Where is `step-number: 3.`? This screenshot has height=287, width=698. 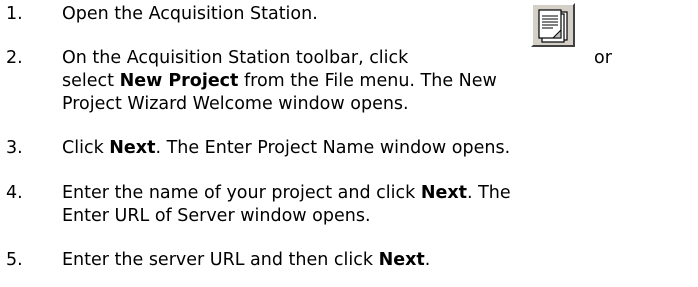
step-number: 3. is located at coordinates (14, 148).